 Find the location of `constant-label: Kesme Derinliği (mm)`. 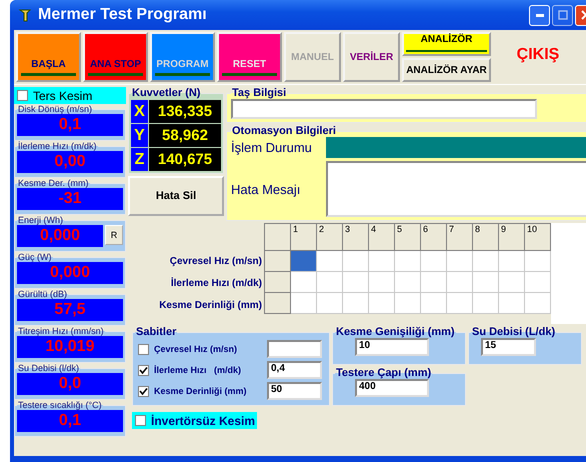

constant-label: Kesme Derinliği (mm) is located at coordinates (201, 391).